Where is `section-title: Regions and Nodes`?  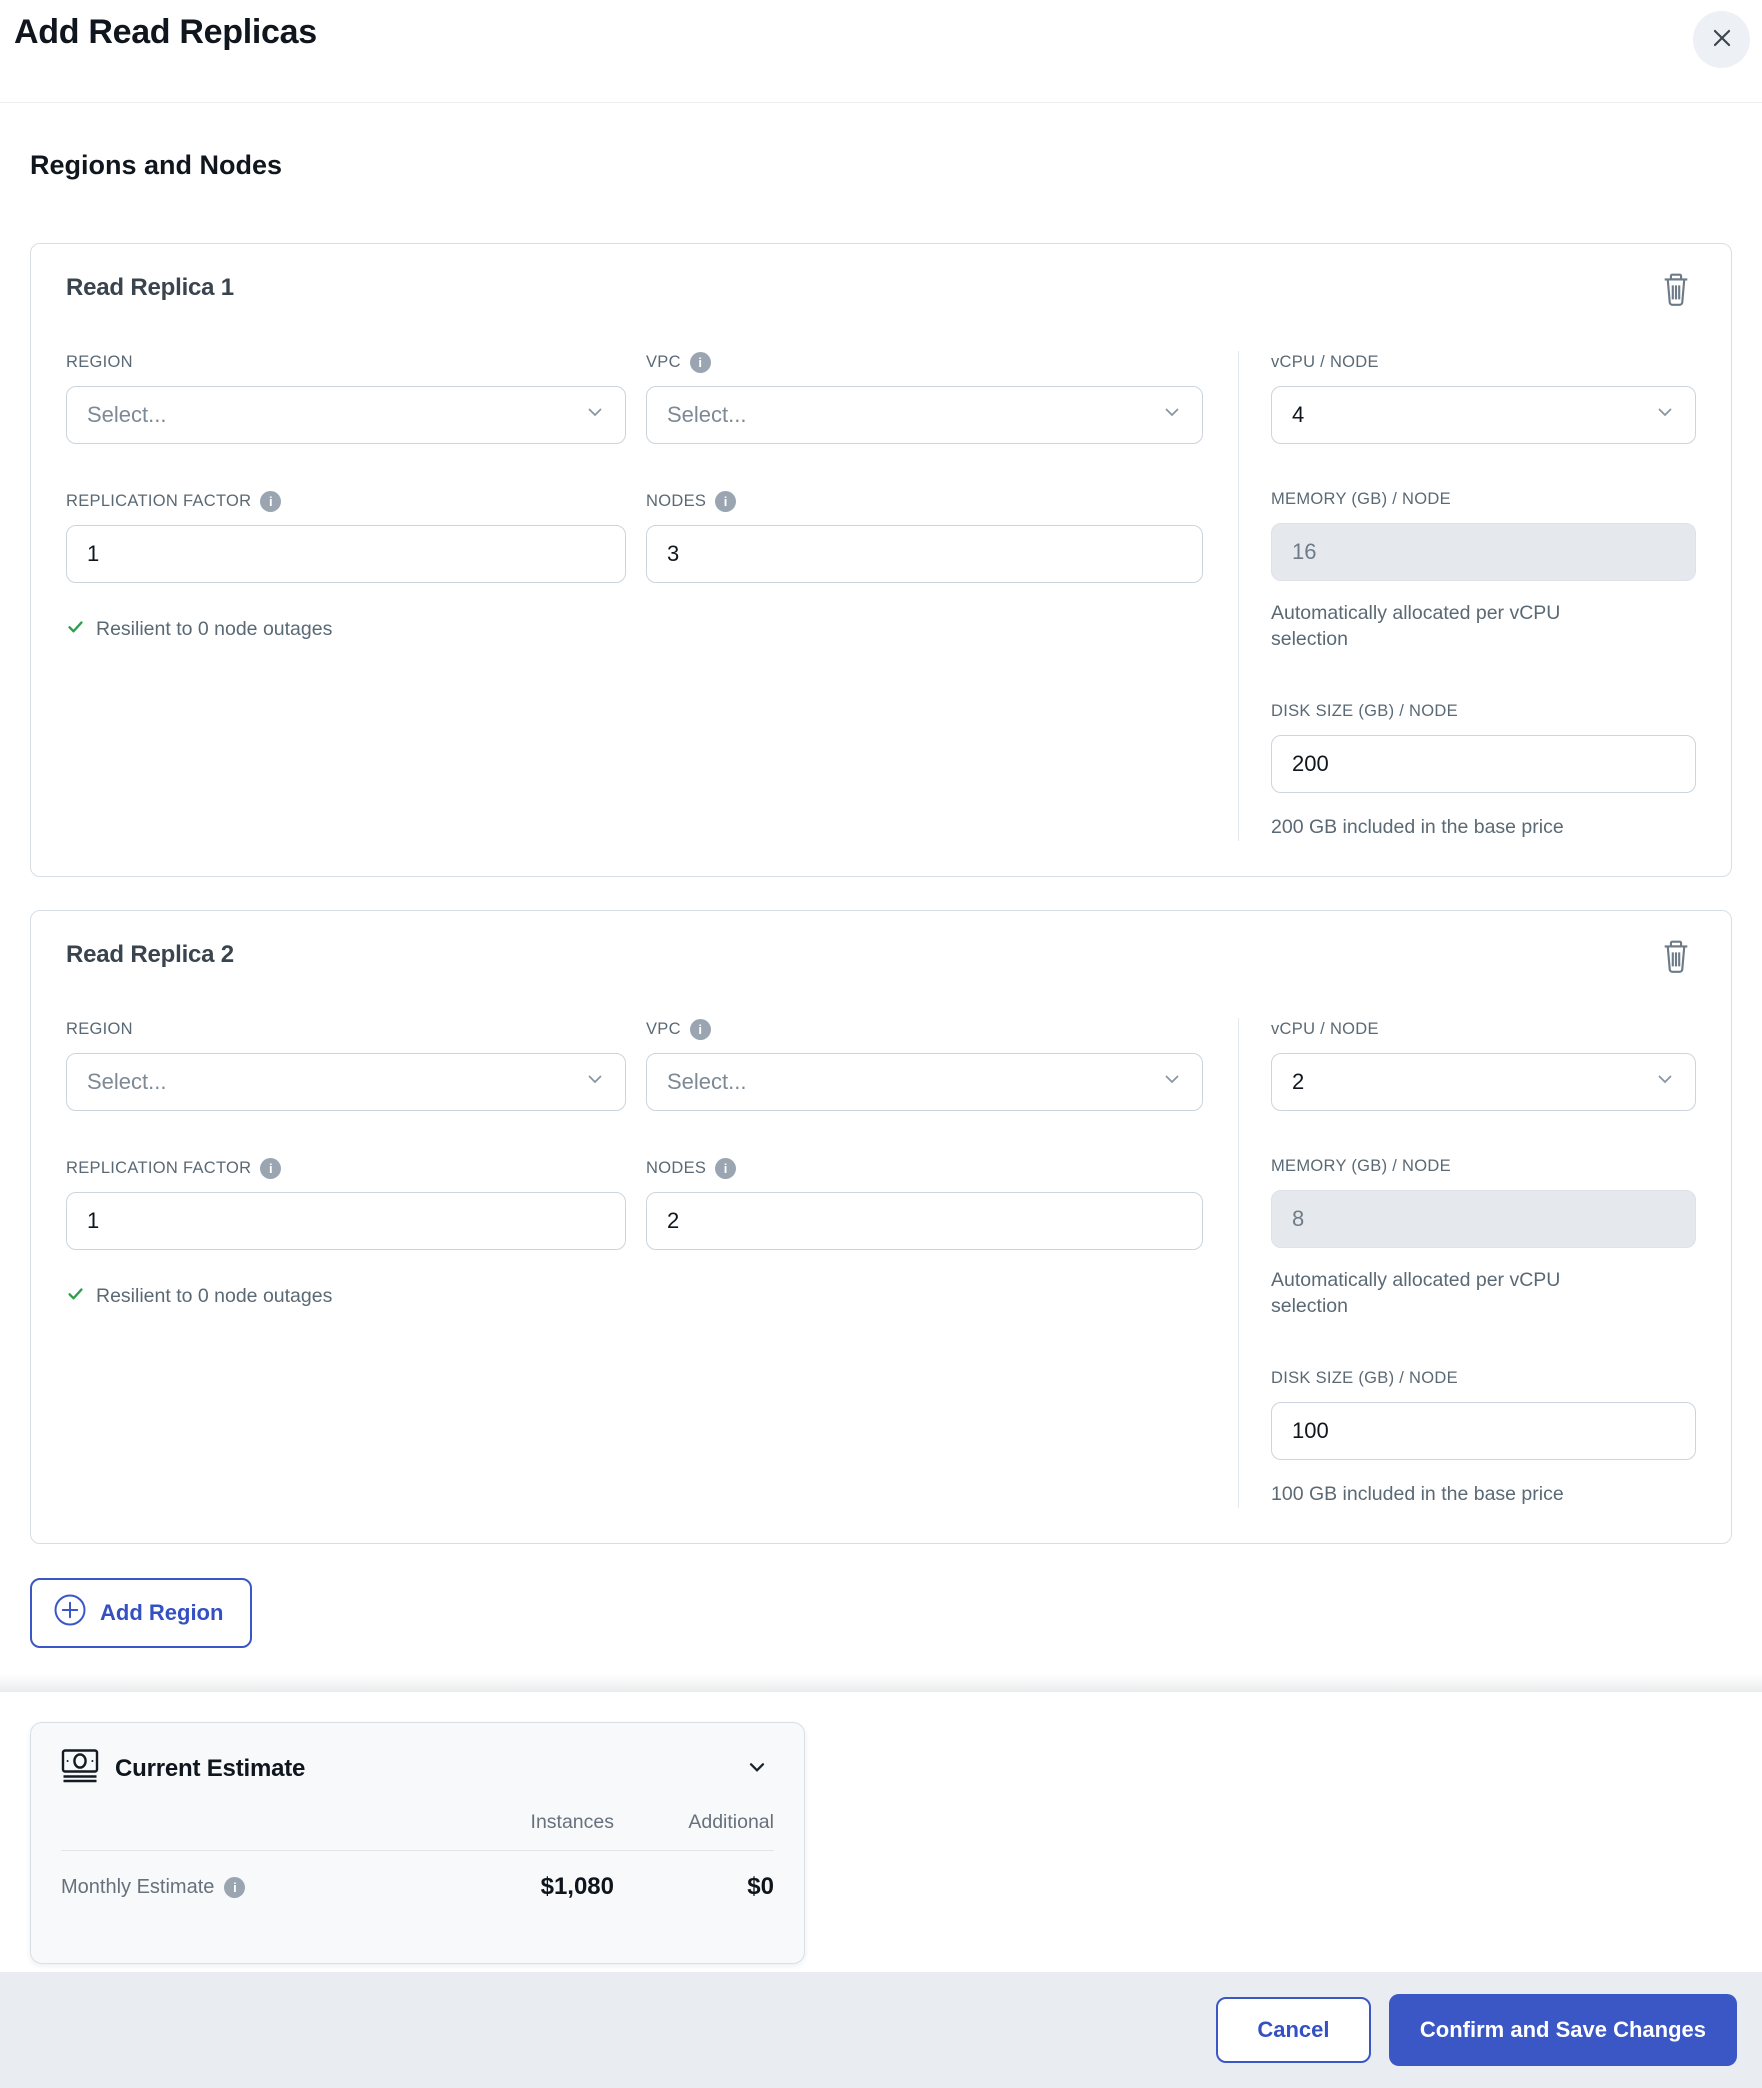 section-title: Regions and Nodes is located at coordinates (156, 165).